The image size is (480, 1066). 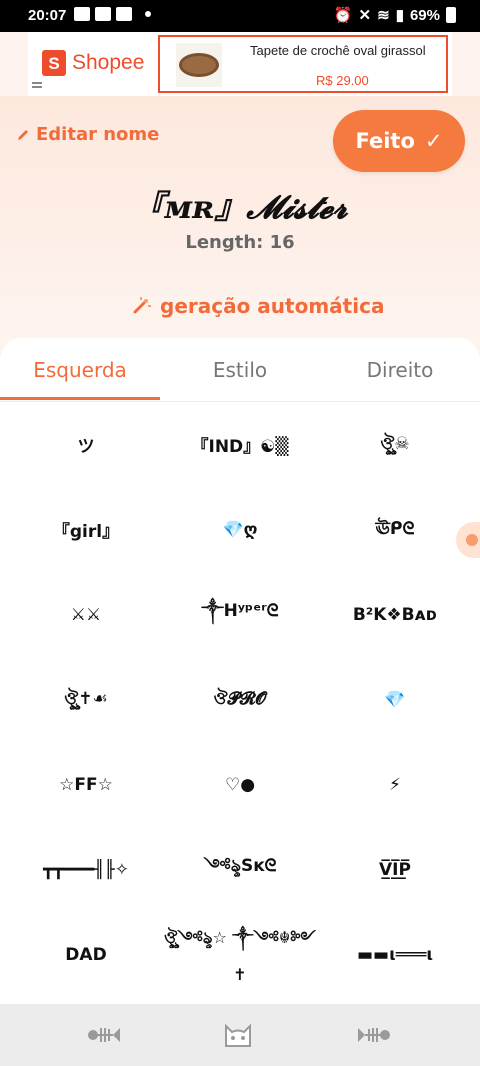 What do you see at coordinates (395, 444) in the screenshot?
I see `symbol-item: ঔৣ☠` at bounding box center [395, 444].